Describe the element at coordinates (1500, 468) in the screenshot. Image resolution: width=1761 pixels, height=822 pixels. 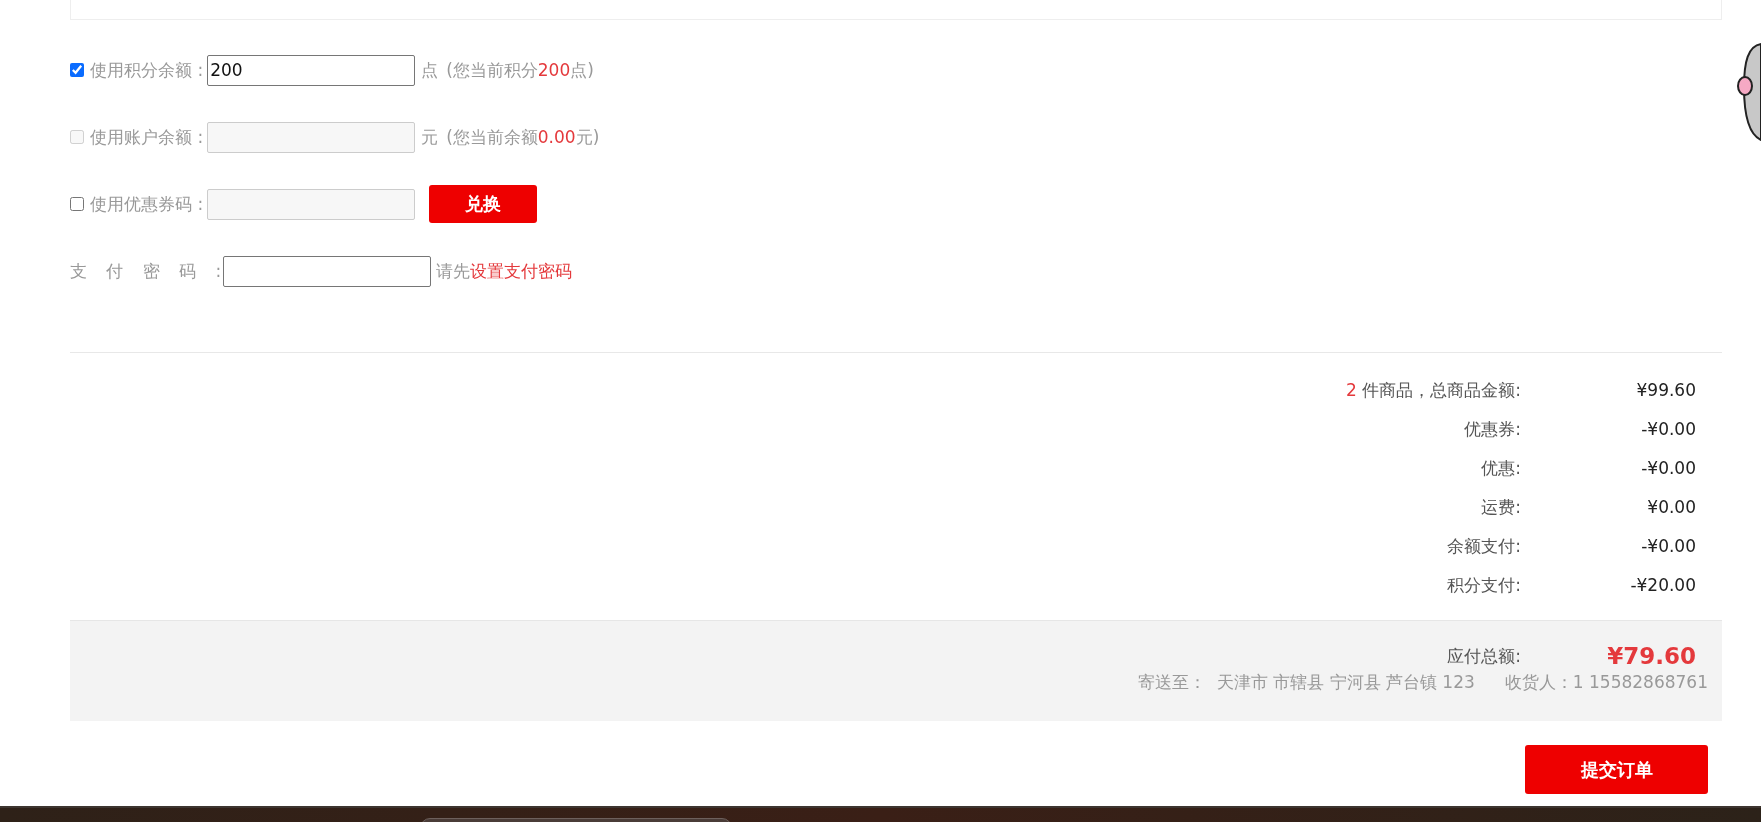
I see `summary-label: 优惠:` at that location.